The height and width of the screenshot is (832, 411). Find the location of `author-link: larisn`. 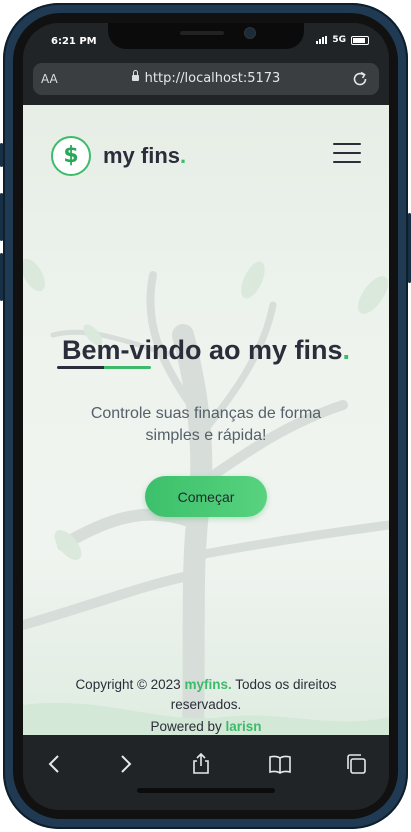

author-link: larisn is located at coordinates (244, 726).